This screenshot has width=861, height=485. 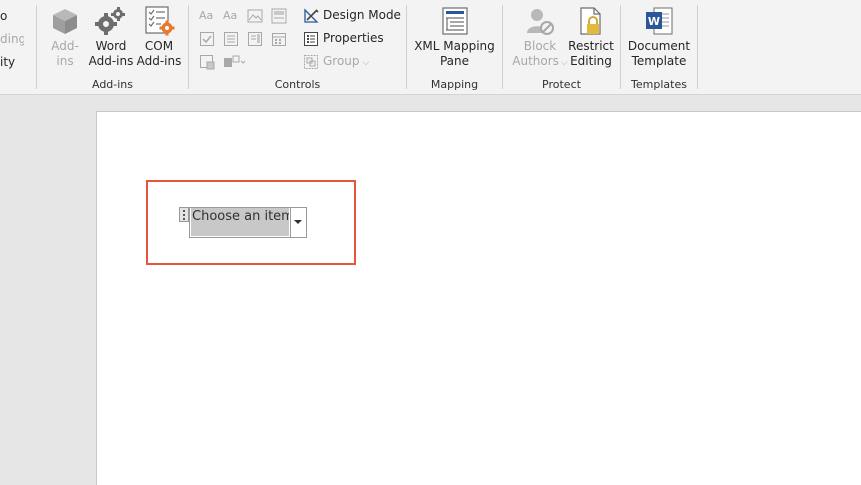 What do you see at coordinates (207, 16) in the screenshot?
I see `rich-text-control-icon: Aa` at bounding box center [207, 16].